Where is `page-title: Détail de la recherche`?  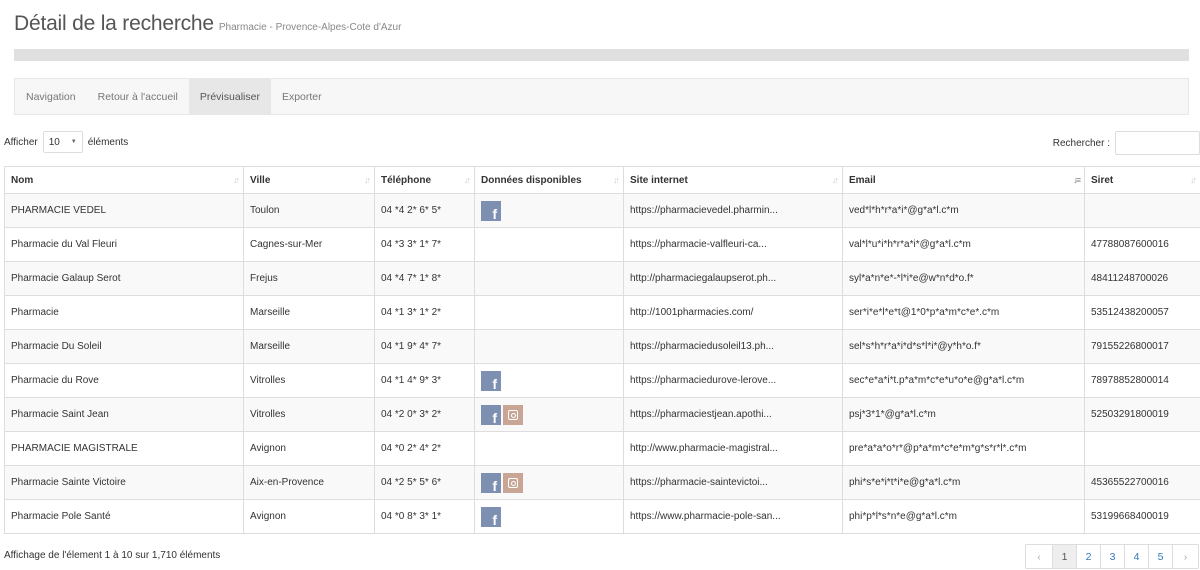
page-title: Détail de la recherche is located at coordinates (114, 23).